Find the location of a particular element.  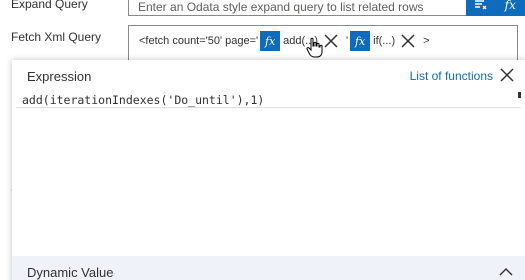

list-of-functions-link: List of functions is located at coordinates (451, 76).